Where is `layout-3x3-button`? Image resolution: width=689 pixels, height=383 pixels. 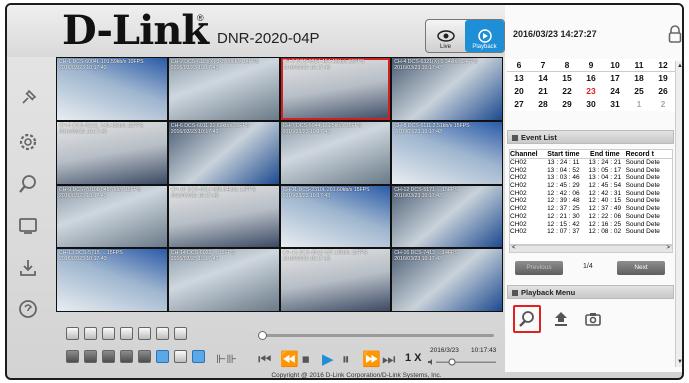 layout-3x3-button is located at coordinates (108, 333).